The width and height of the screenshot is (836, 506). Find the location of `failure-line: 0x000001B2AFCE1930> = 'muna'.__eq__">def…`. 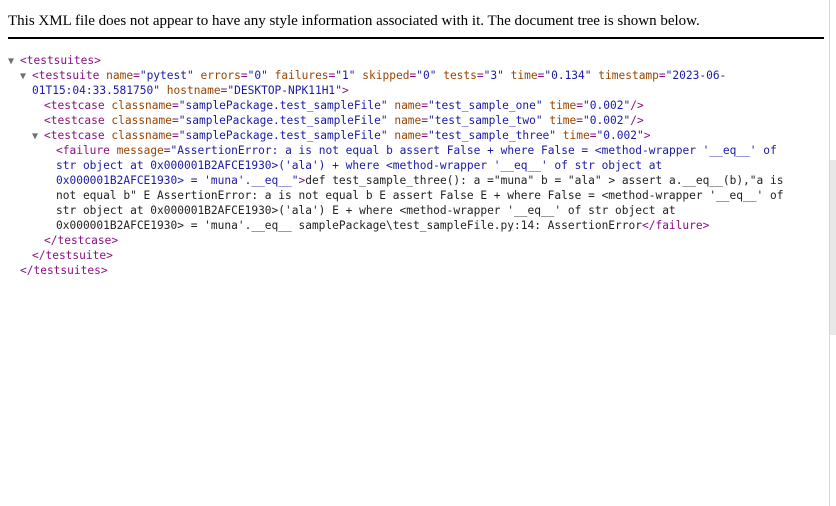

failure-line: 0x000001B2AFCE1930> = 'muna'.__eq__">def… is located at coordinates (420, 180).